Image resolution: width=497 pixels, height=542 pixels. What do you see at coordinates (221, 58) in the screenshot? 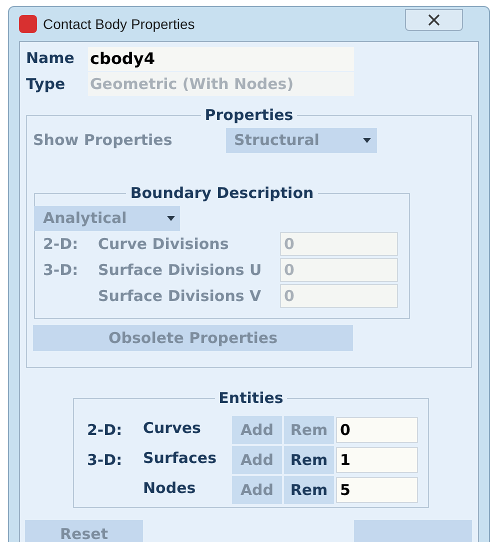
I see `name-field: cbody4` at bounding box center [221, 58].